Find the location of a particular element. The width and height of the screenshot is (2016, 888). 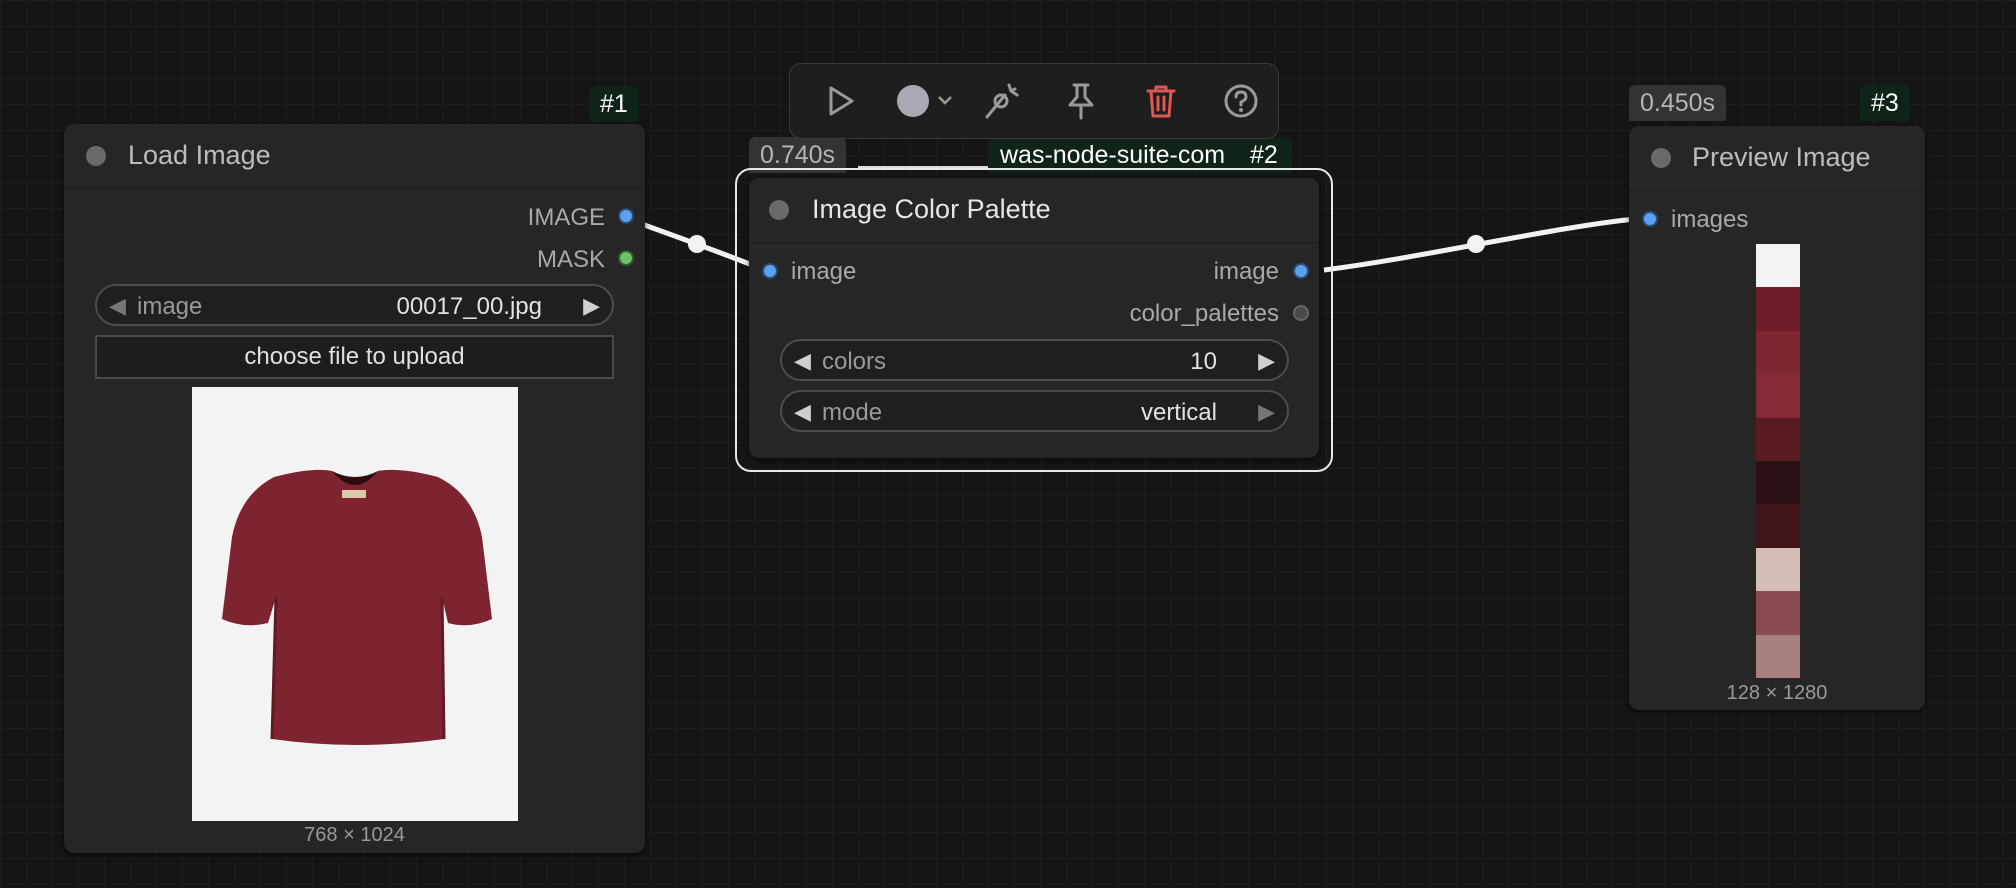

image-widget-name: image is located at coordinates (170, 306).